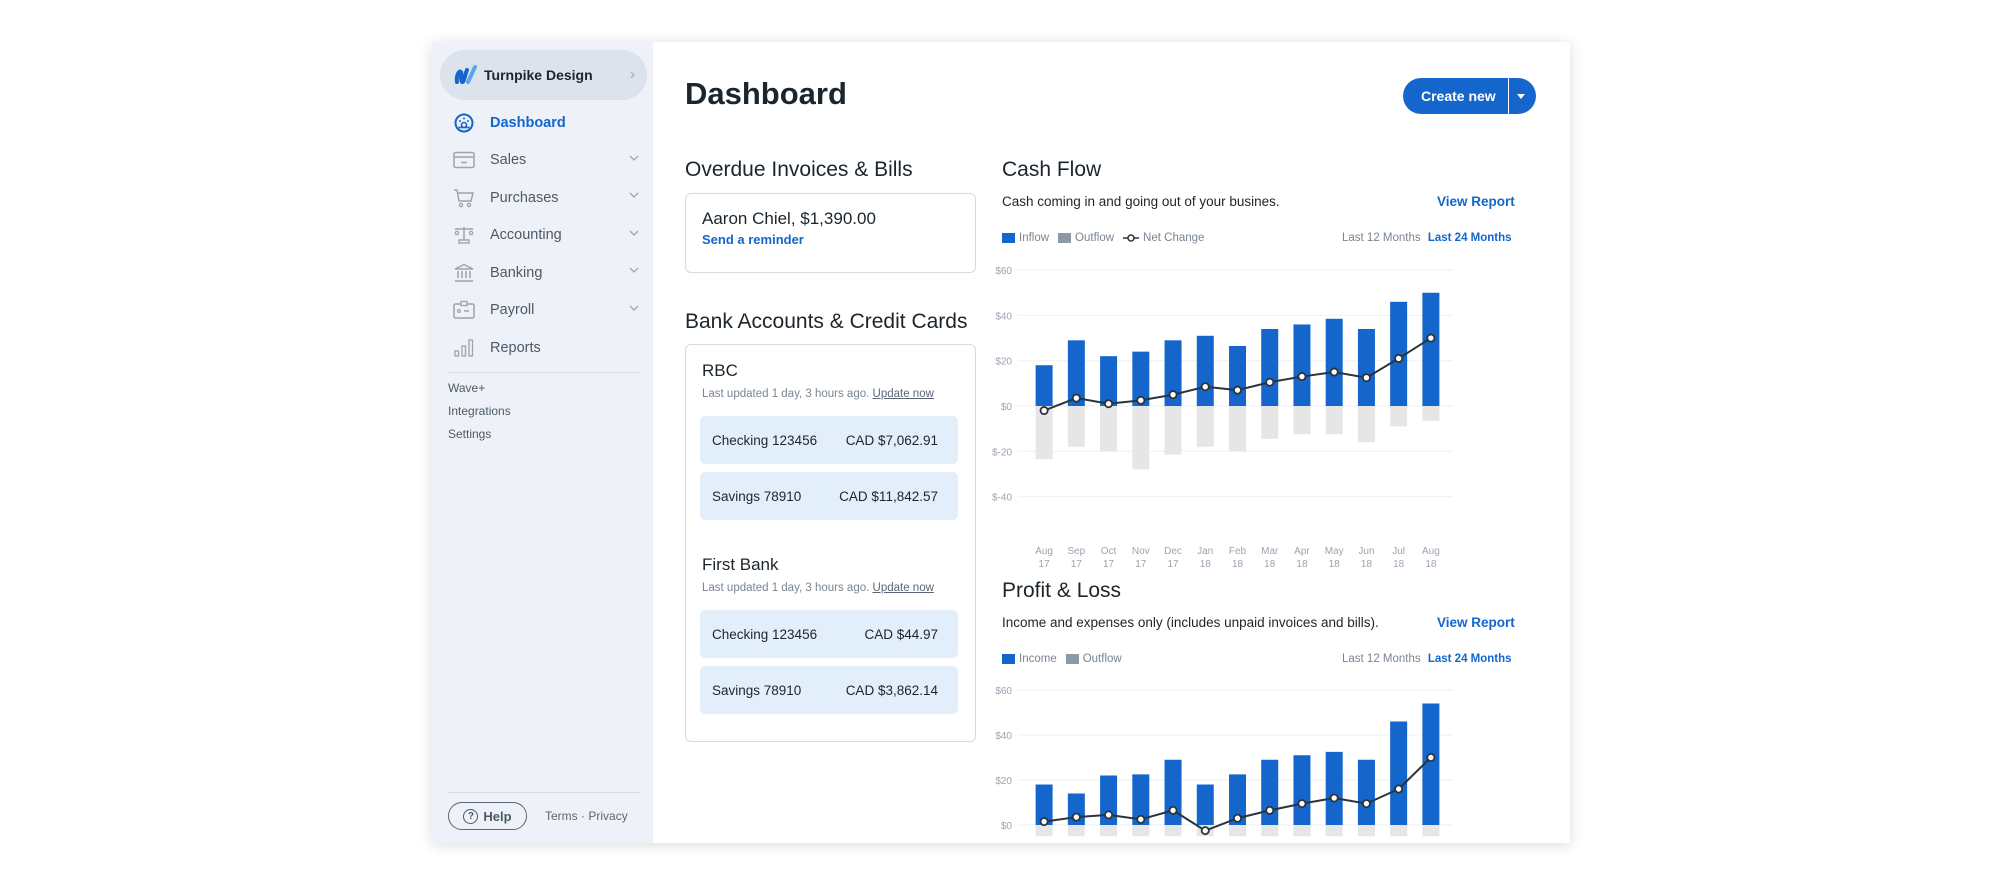 The image size is (2000, 885). What do you see at coordinates (1109, 551) in the screenshot?
I see `x-tick-label-month: Oct` at bounding box center [1109, 551].